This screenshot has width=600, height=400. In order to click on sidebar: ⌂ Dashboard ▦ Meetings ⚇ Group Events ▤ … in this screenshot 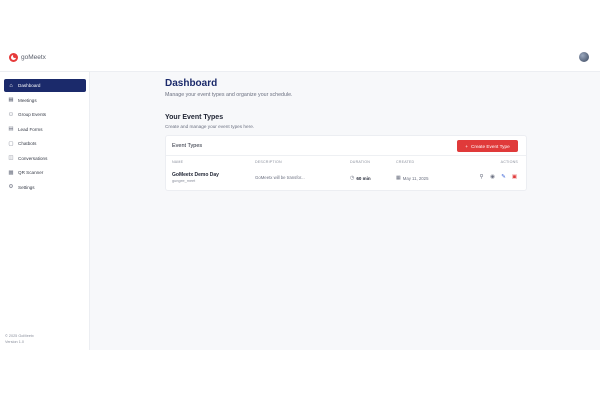, I will do `click(45, 211)`.